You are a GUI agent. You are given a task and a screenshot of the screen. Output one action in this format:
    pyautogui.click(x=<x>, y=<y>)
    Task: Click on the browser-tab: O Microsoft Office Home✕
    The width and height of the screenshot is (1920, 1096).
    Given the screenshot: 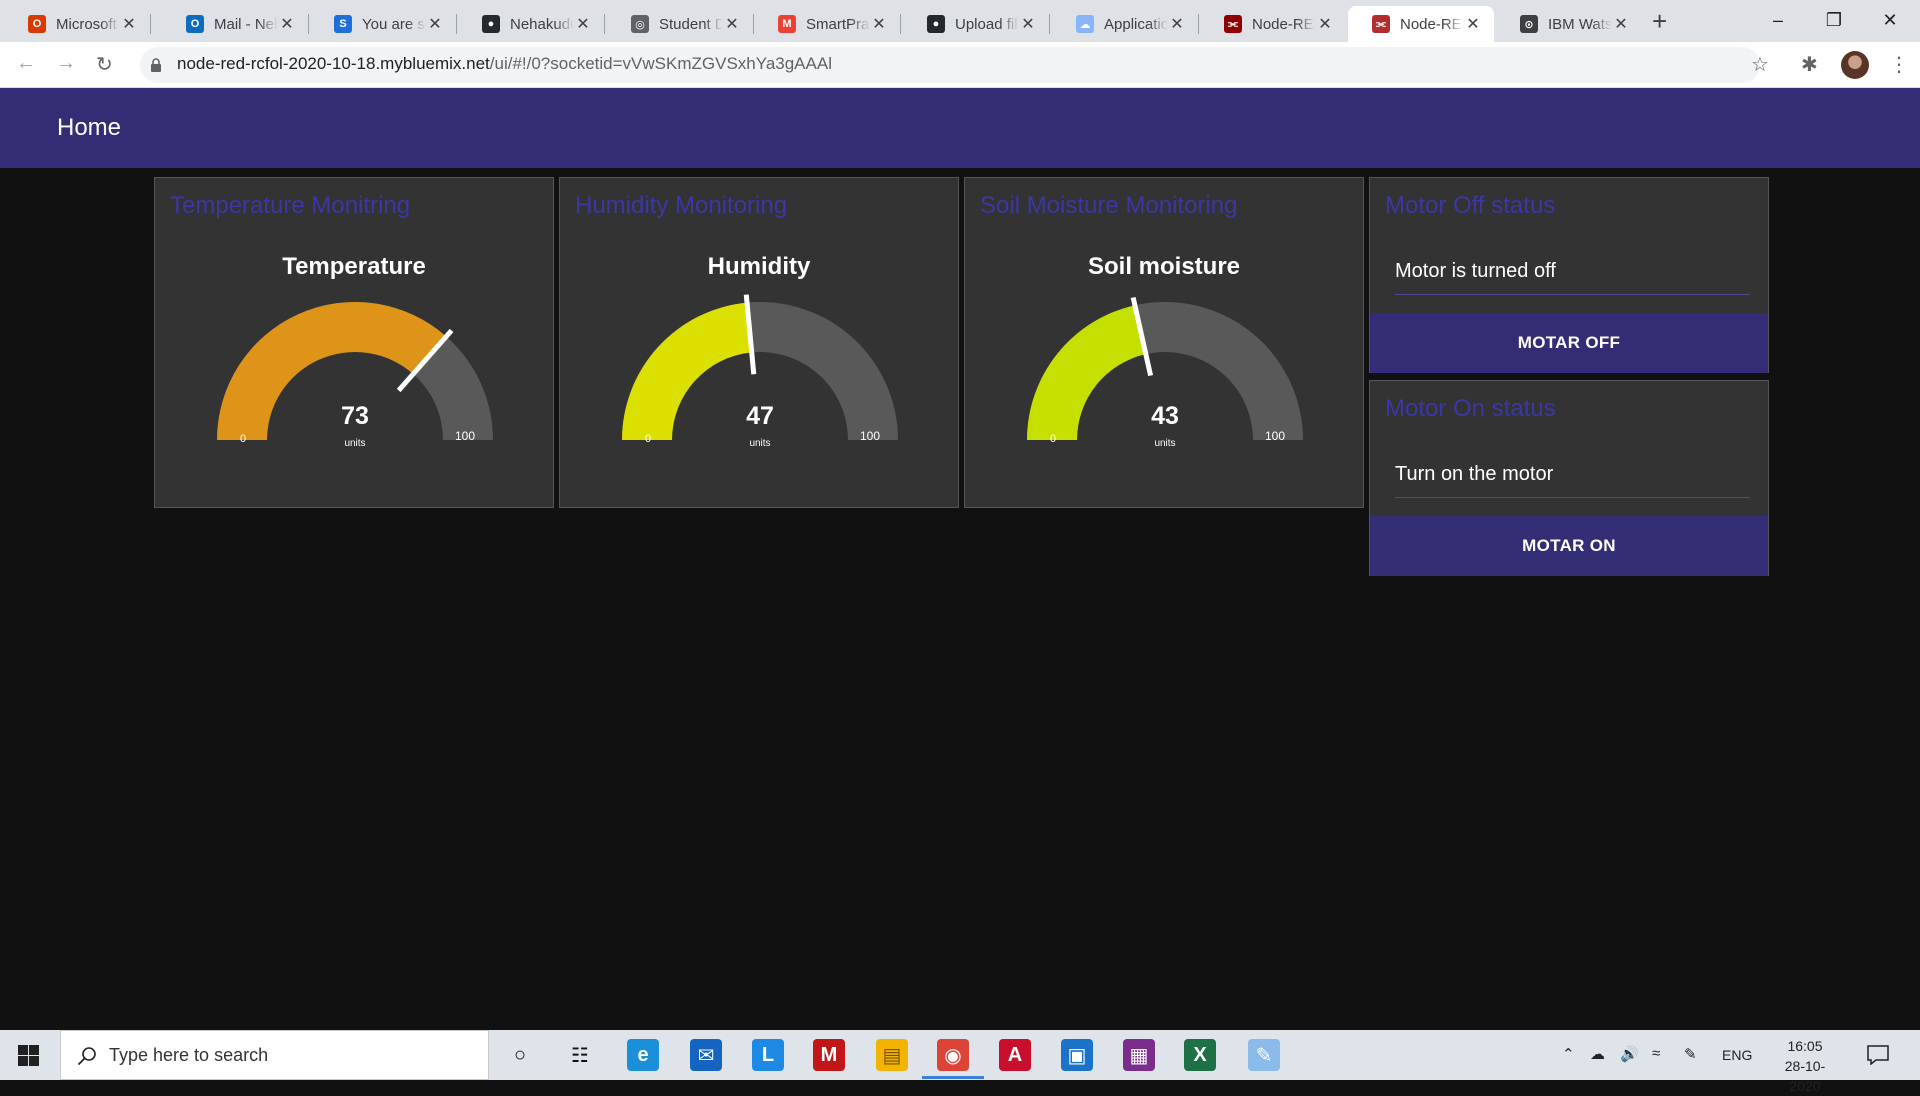 What is the action you would take?
    pyautogui.click(x=77, y=24)
    